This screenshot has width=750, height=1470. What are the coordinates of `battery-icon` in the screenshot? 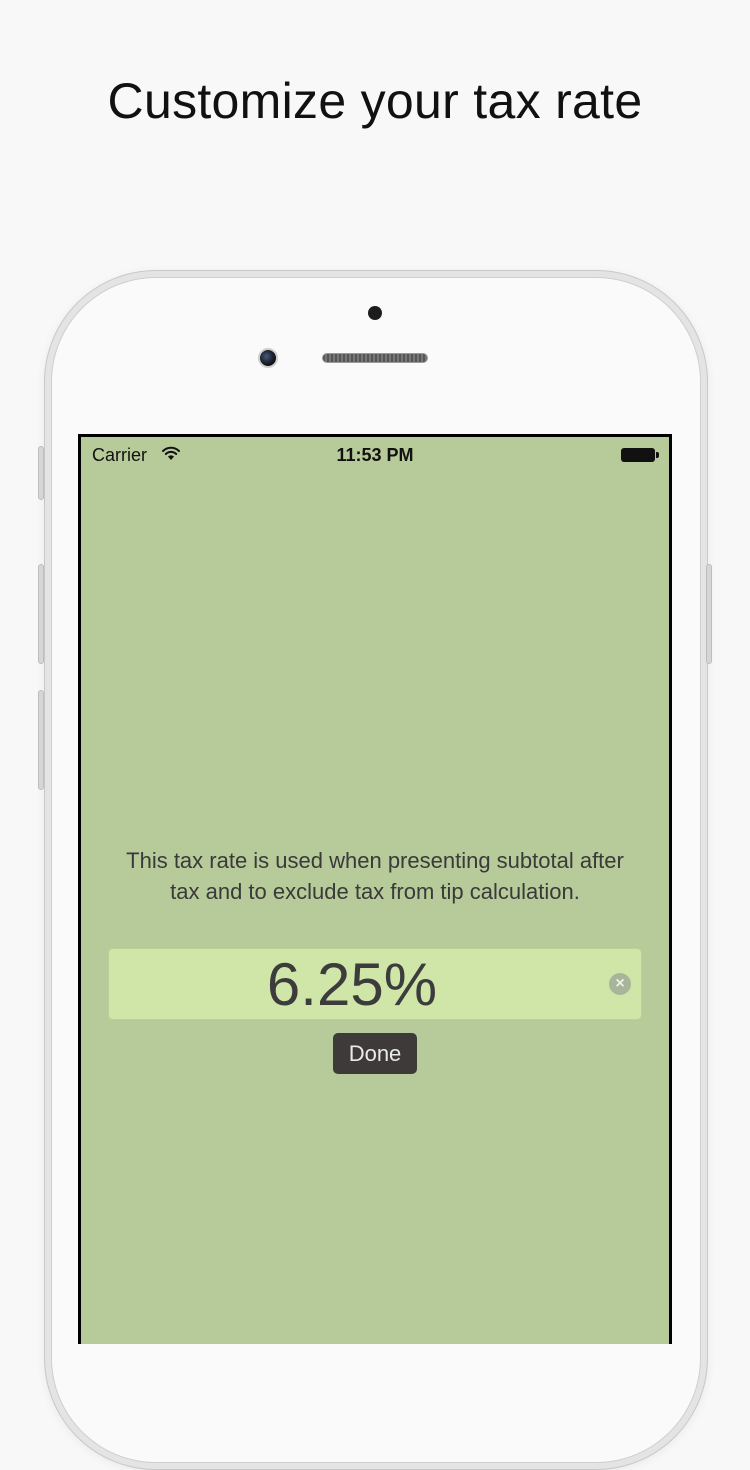 It's located at (640, 455).